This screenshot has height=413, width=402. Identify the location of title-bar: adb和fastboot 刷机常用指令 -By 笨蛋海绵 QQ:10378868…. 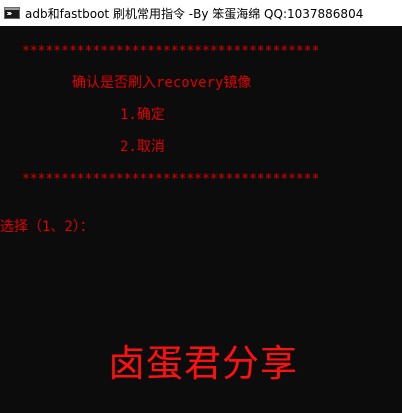
(201, 13).